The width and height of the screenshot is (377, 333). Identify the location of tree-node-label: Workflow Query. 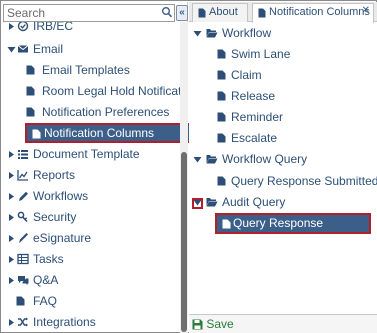
(265, 159).